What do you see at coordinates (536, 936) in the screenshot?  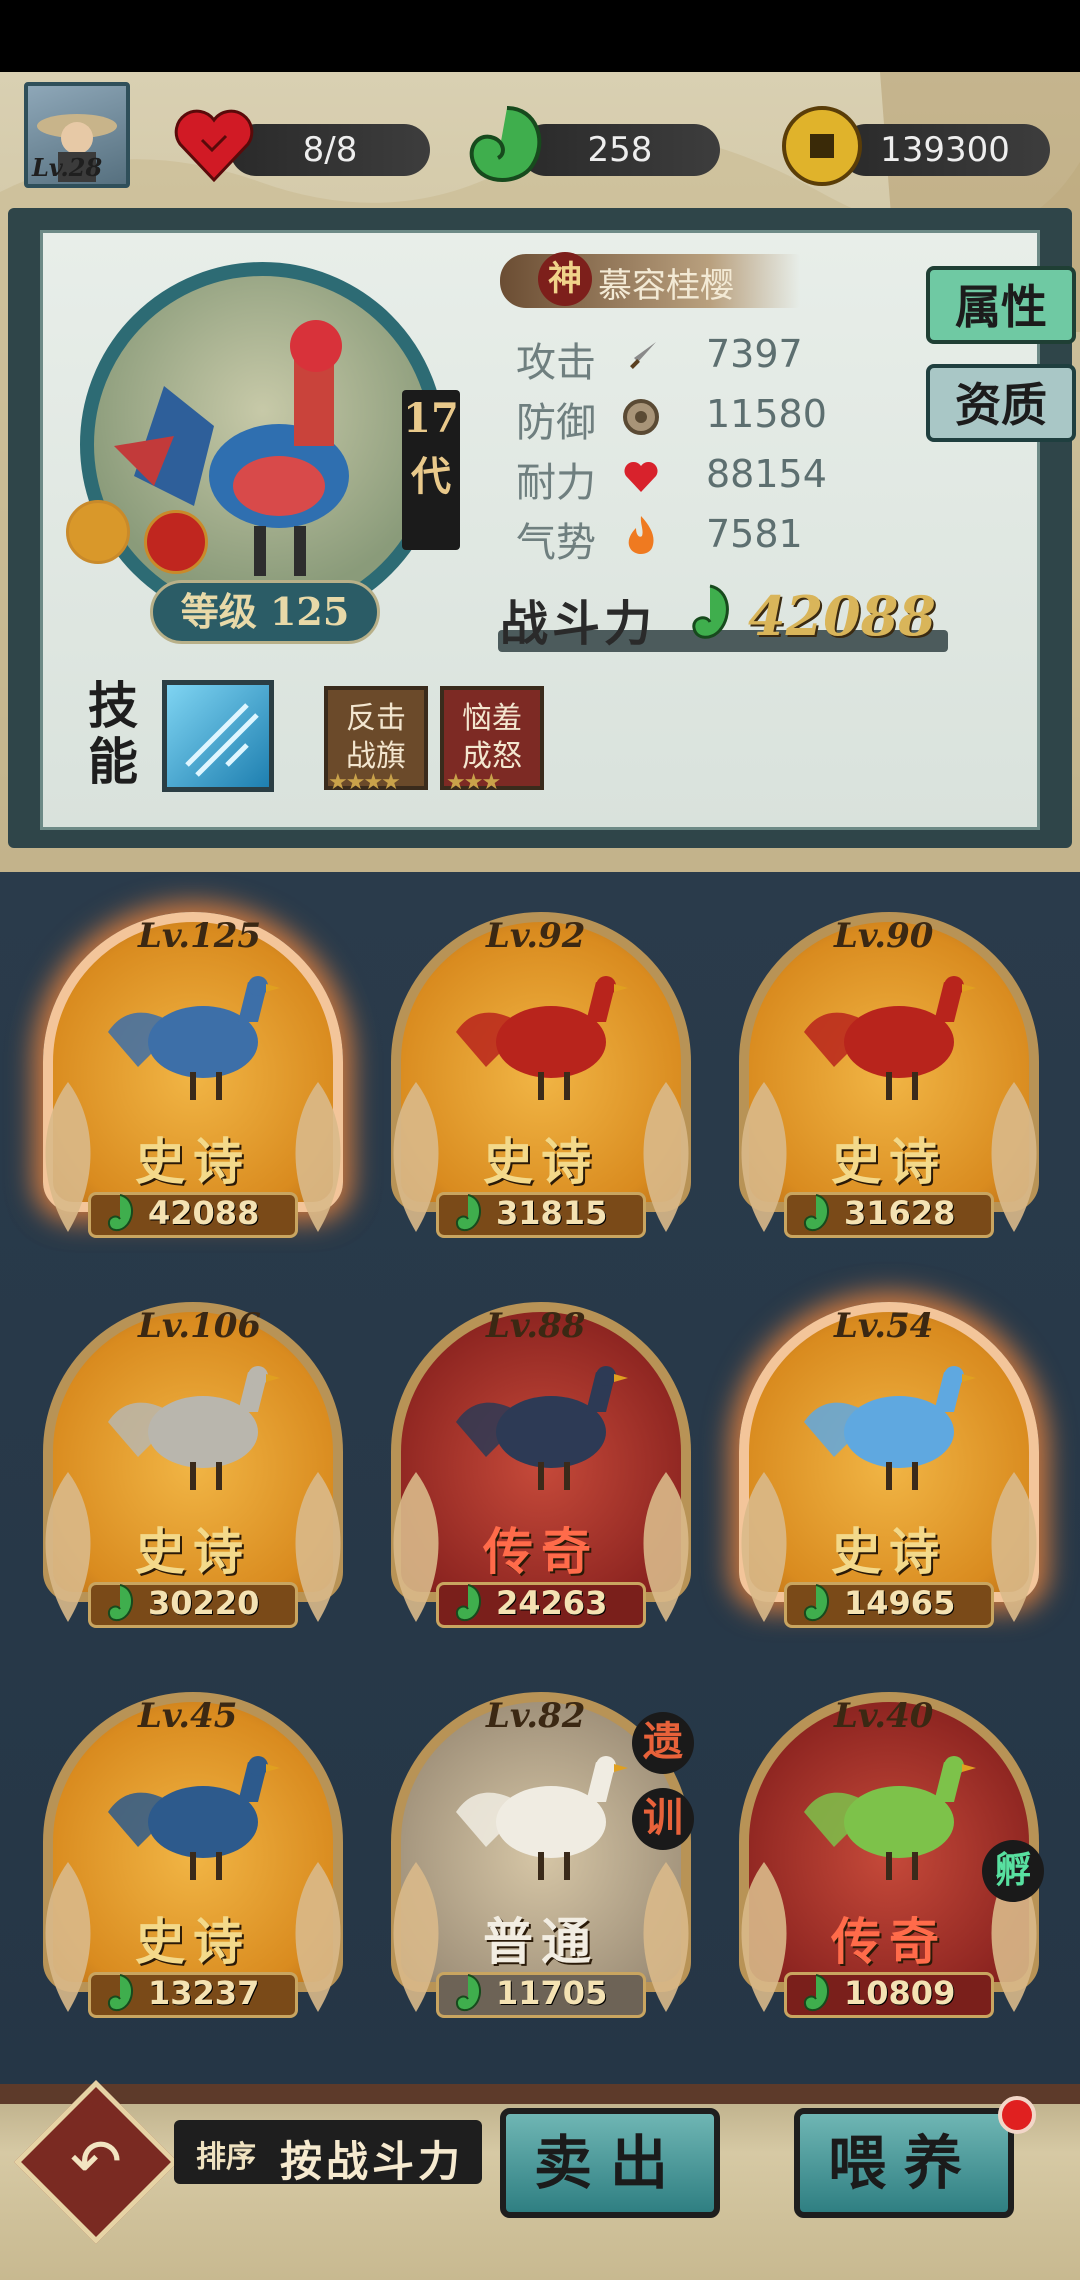 I see `card-level: Lv.92` at bounding box center [536, 936].